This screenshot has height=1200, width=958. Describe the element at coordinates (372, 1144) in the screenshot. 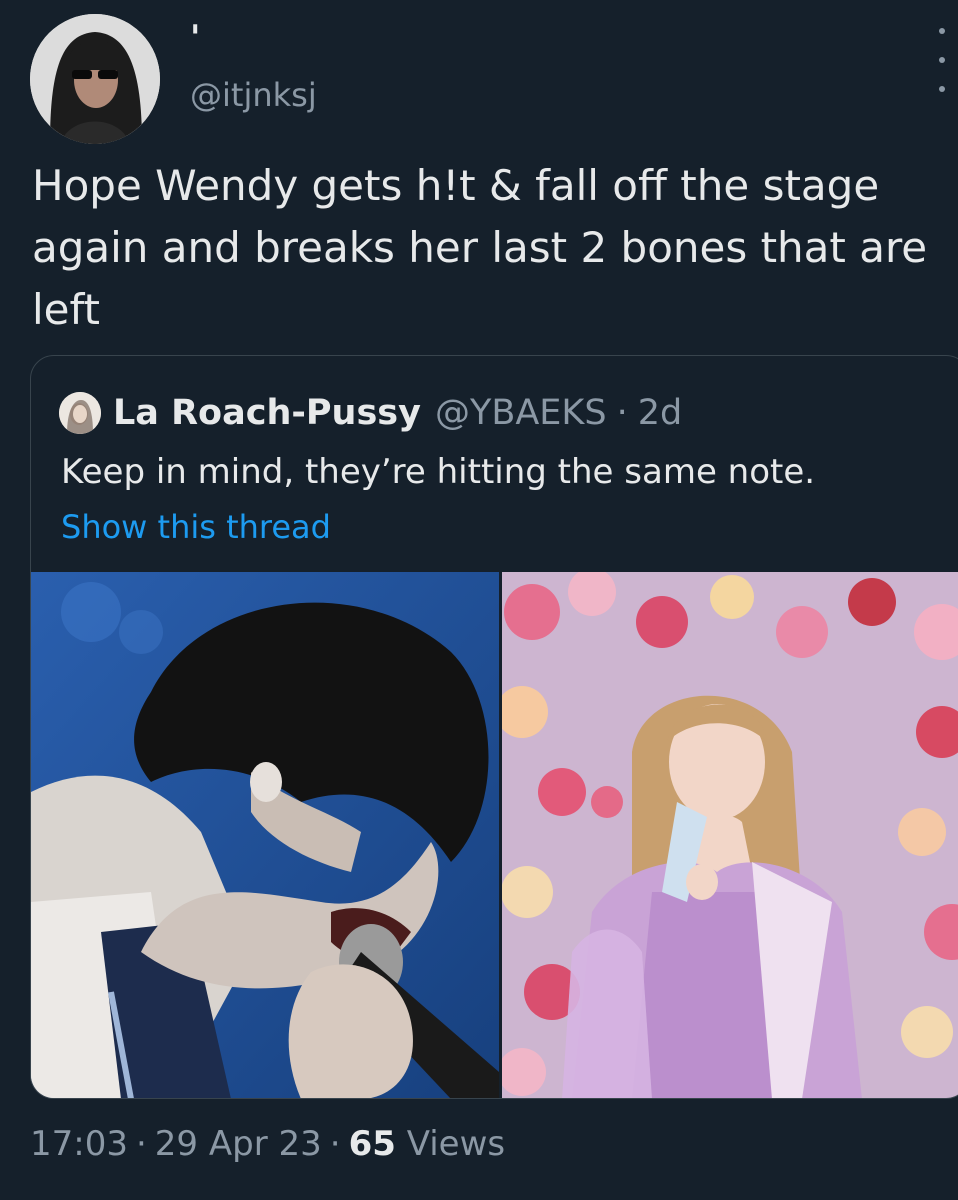

I see `views-count: 65` at that location.